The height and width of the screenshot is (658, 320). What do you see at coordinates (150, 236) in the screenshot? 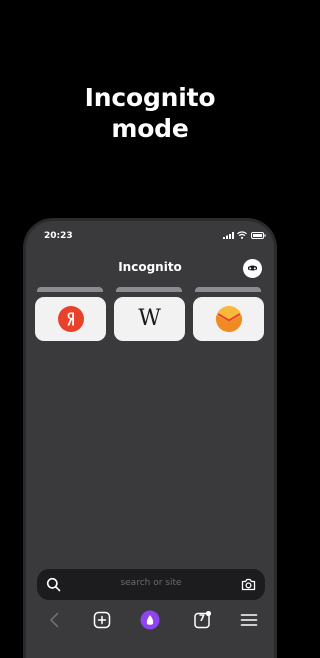
I see `status-bar: 20:23` at bounding box center [150, 236].